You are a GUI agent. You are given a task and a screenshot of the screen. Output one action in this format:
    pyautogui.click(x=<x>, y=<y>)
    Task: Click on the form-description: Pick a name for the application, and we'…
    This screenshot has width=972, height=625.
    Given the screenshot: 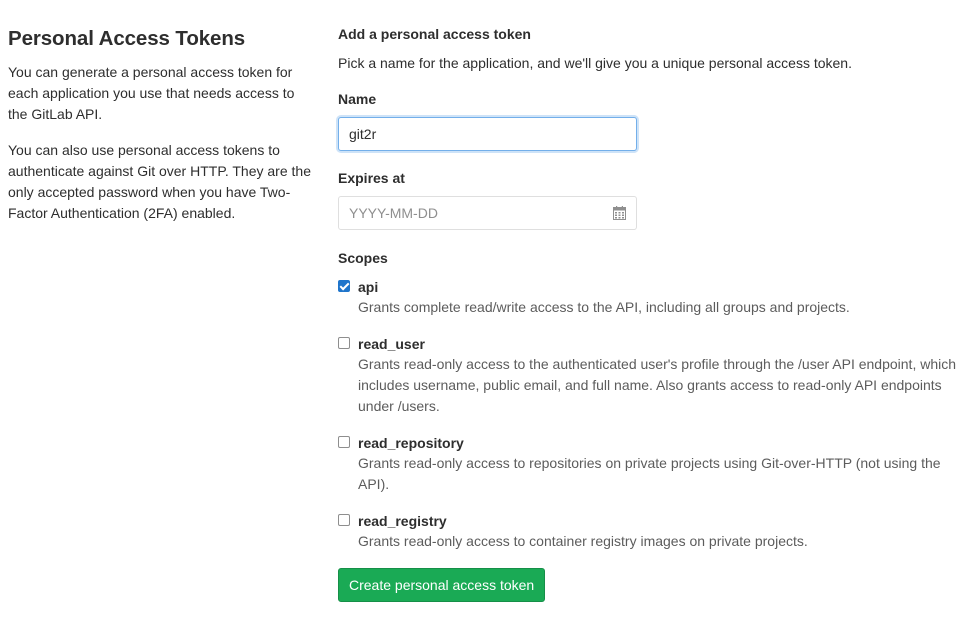 What is the action you would take?
    pyautogui.click(x=595, y=63)
    